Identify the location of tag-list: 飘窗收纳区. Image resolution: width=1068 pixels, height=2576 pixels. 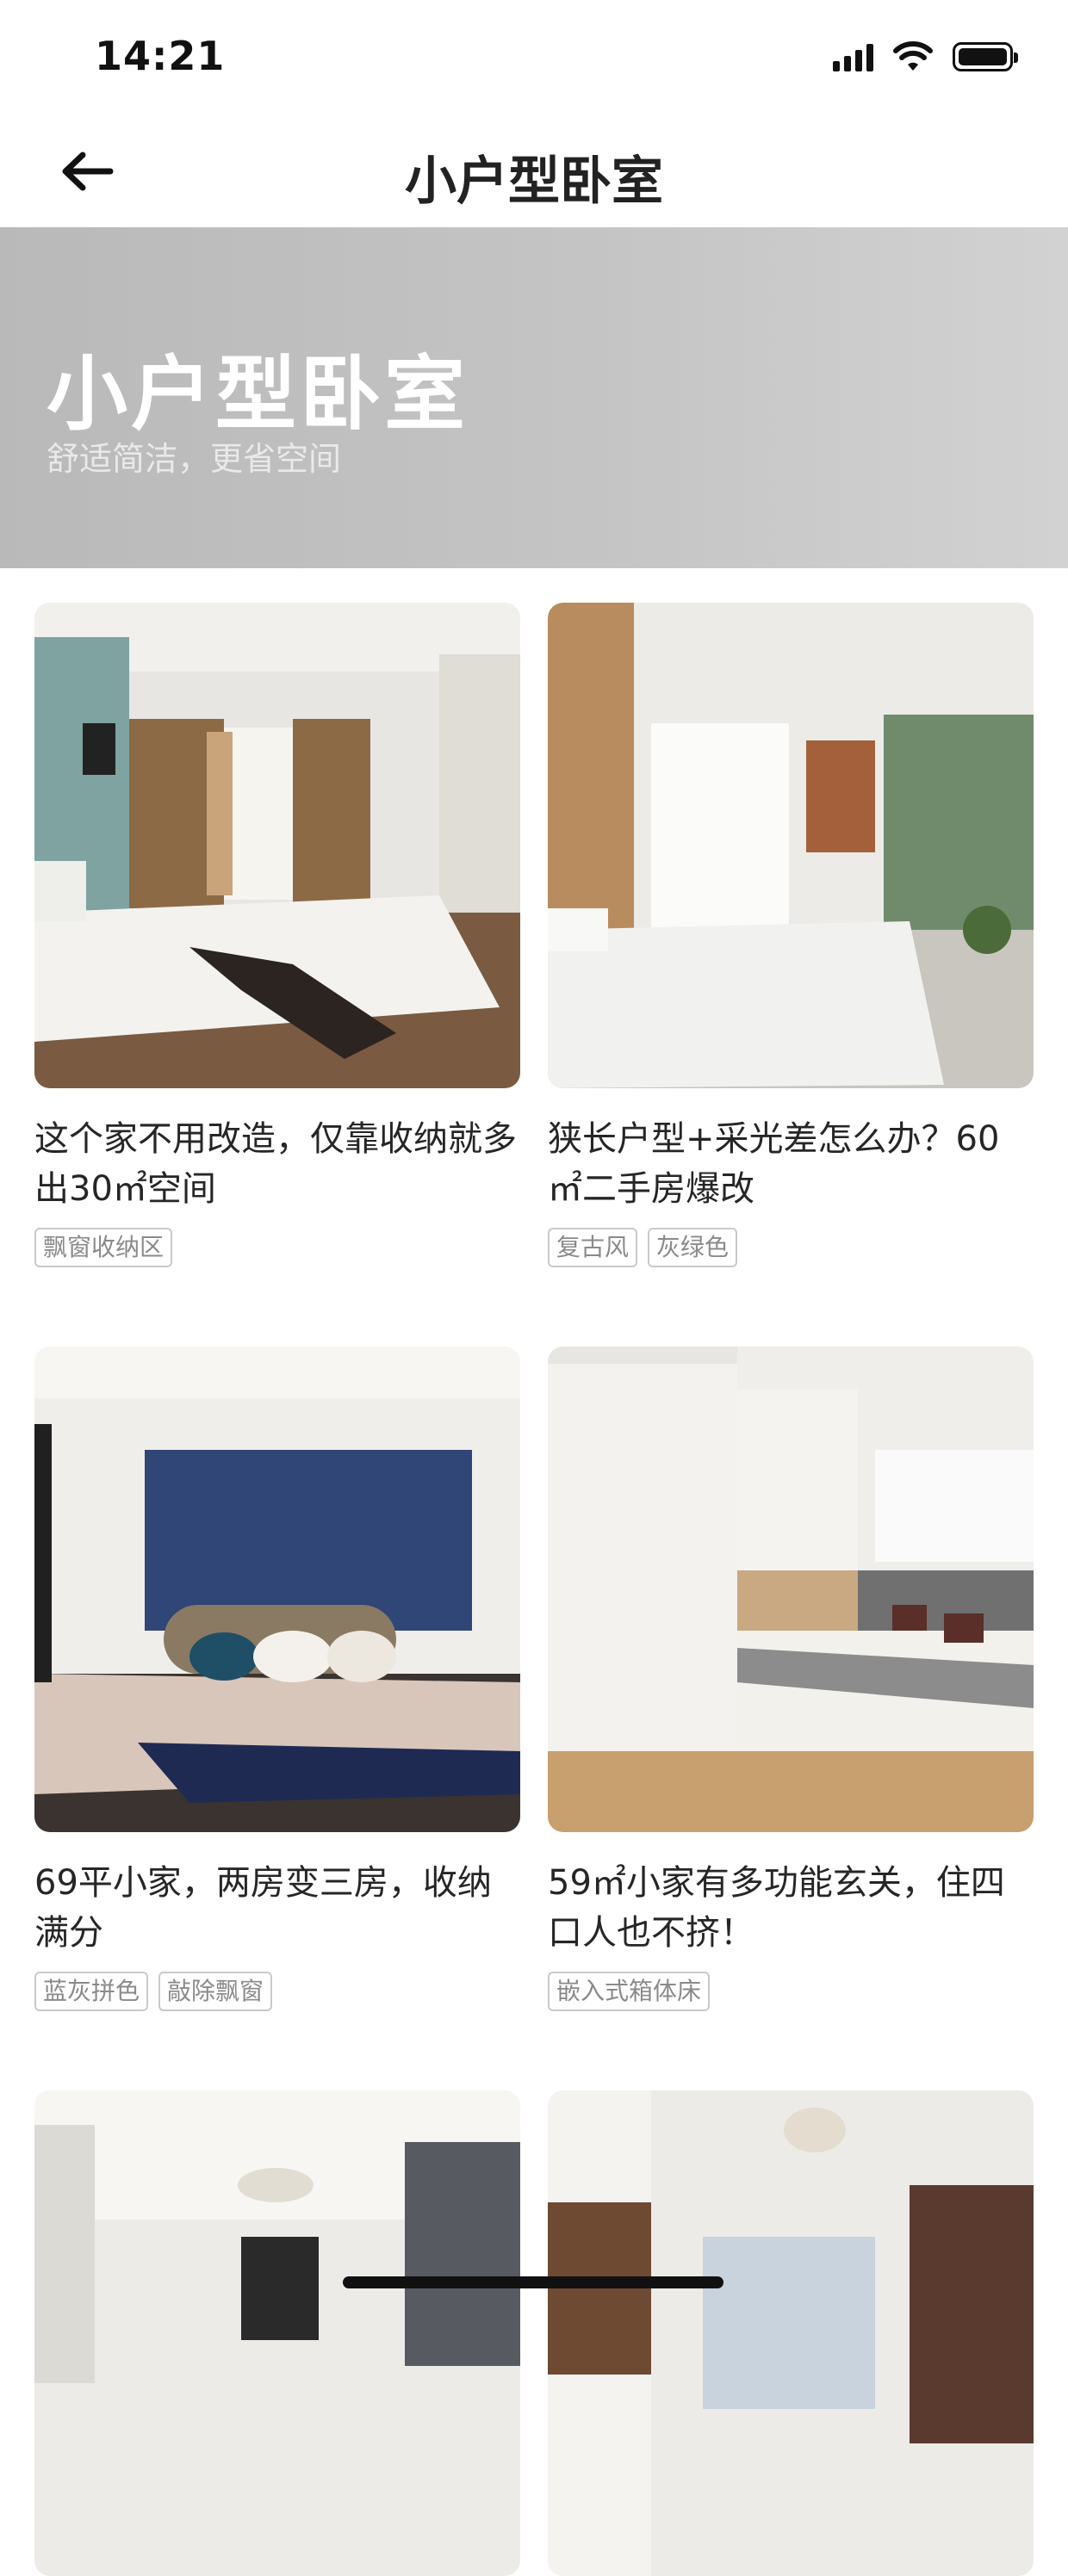
(277, 1248).